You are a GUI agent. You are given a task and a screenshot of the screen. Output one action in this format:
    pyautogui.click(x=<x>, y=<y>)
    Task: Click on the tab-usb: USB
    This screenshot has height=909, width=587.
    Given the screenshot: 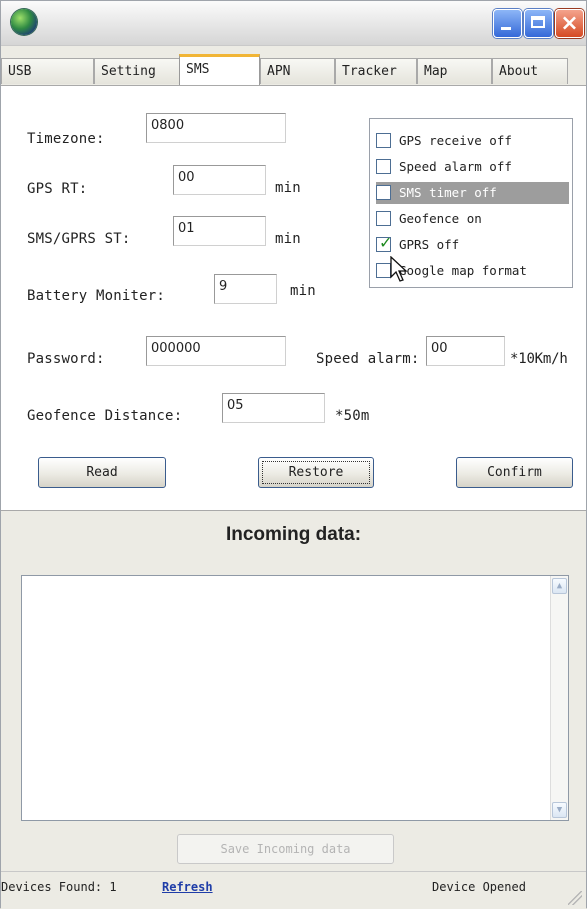 What is the action you would take?
    pyautogui.click(x=47, y=71)
    